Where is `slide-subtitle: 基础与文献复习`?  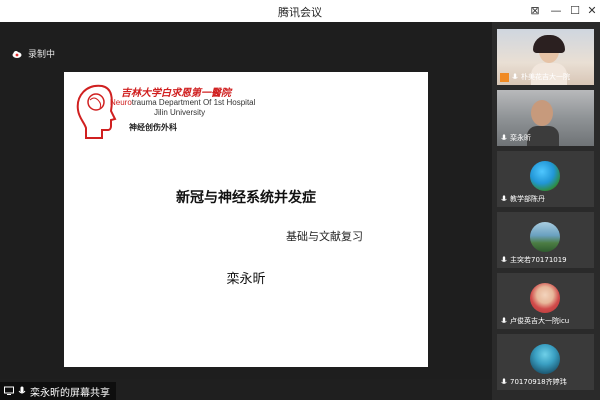
slide-subtitle: 基础与文献复习 is located at coordinates (324, 236).